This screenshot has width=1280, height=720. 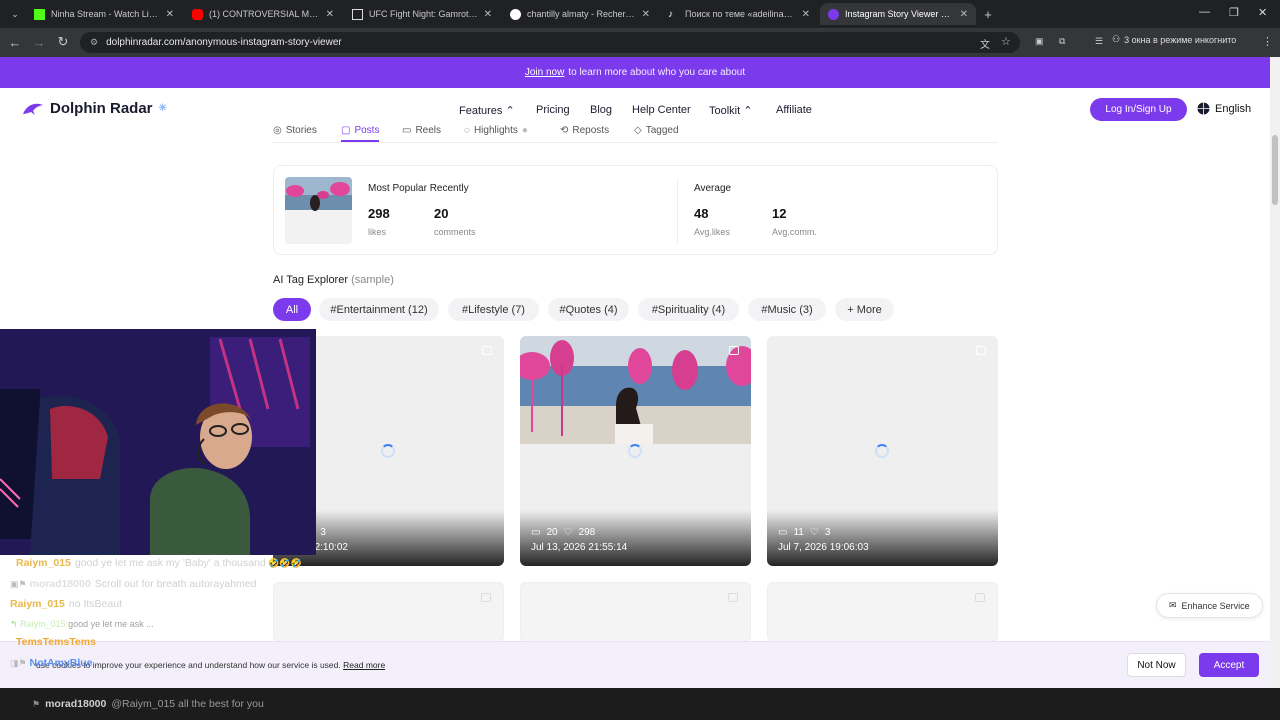 I want to click on browser-tab: Ninha Stream - Watch Live on ✕, so click(x=104, y=14).